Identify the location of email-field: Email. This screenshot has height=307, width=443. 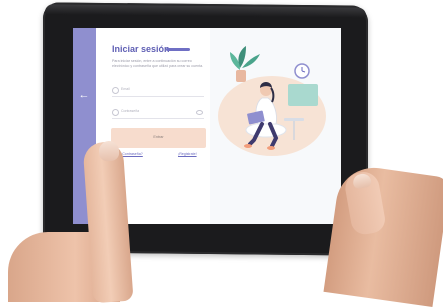
(158, 90).